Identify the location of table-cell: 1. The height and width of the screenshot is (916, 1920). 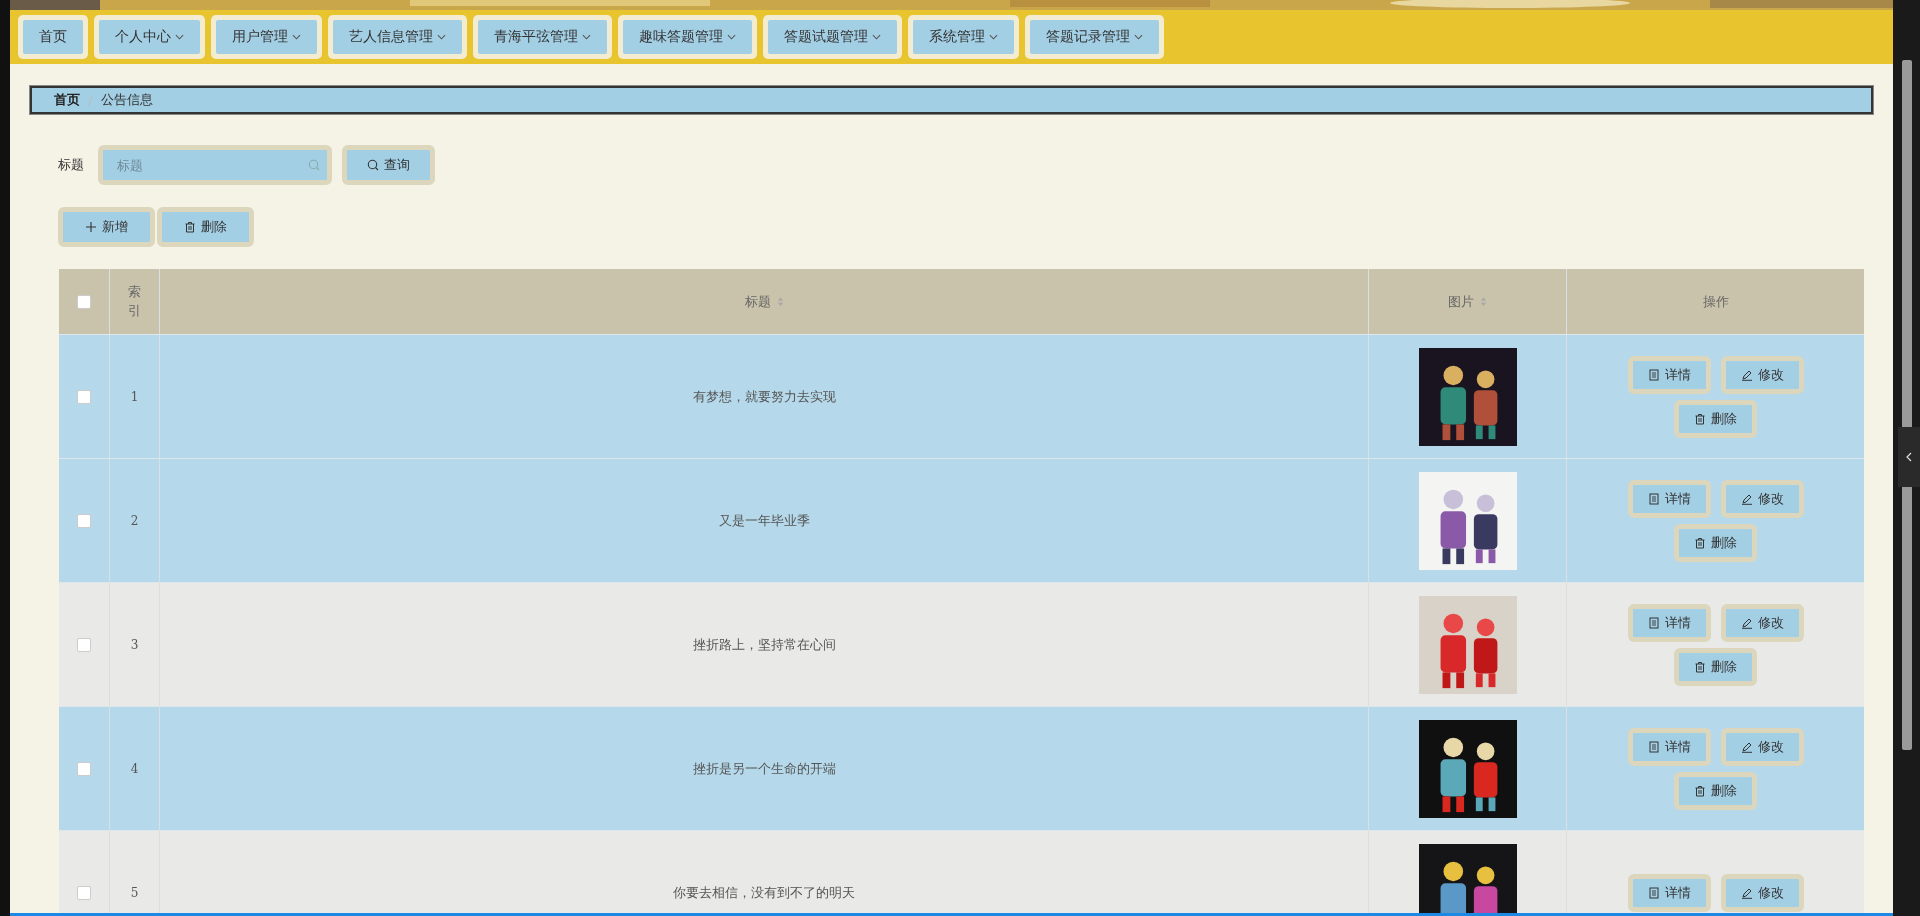
(134, 396).